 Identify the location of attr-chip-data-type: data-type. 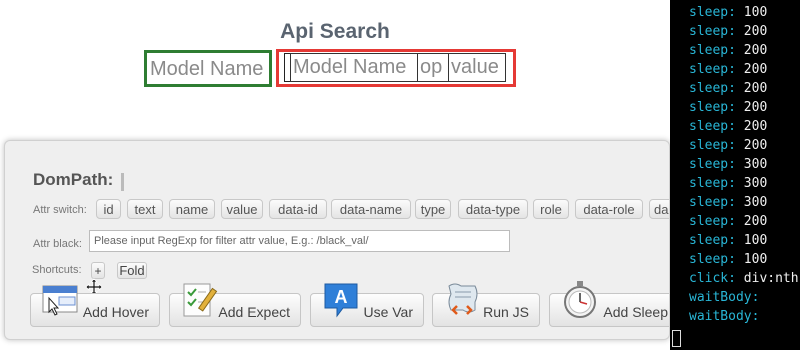
(493, 209).